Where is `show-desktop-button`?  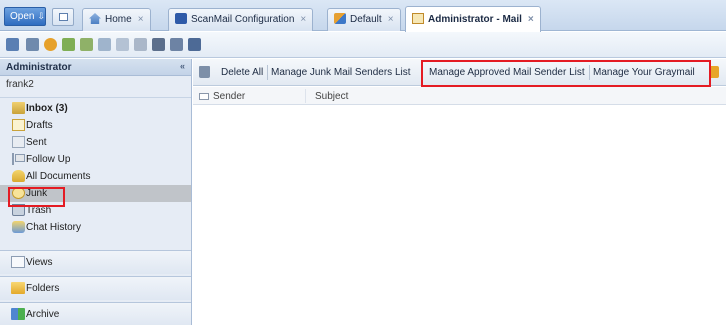
show-desktop-button is located at coordinates (63, 17).